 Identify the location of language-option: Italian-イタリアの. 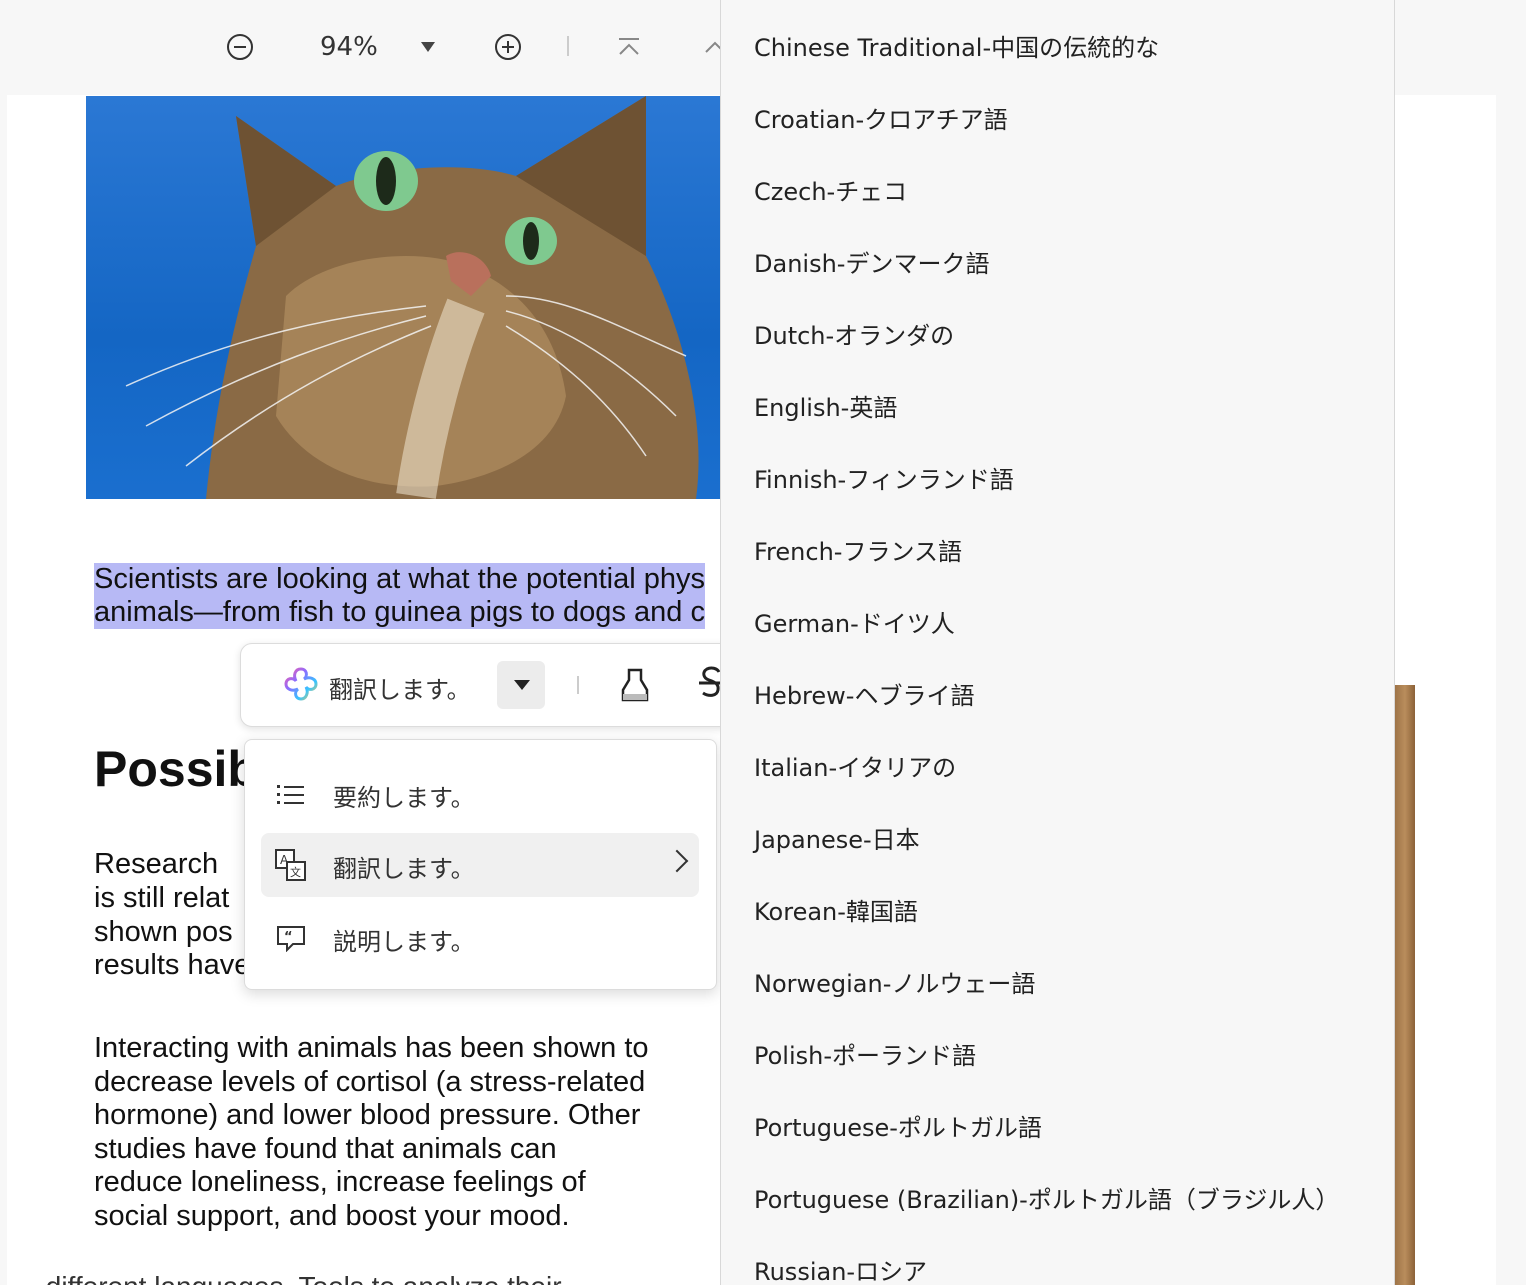
(855, 765).